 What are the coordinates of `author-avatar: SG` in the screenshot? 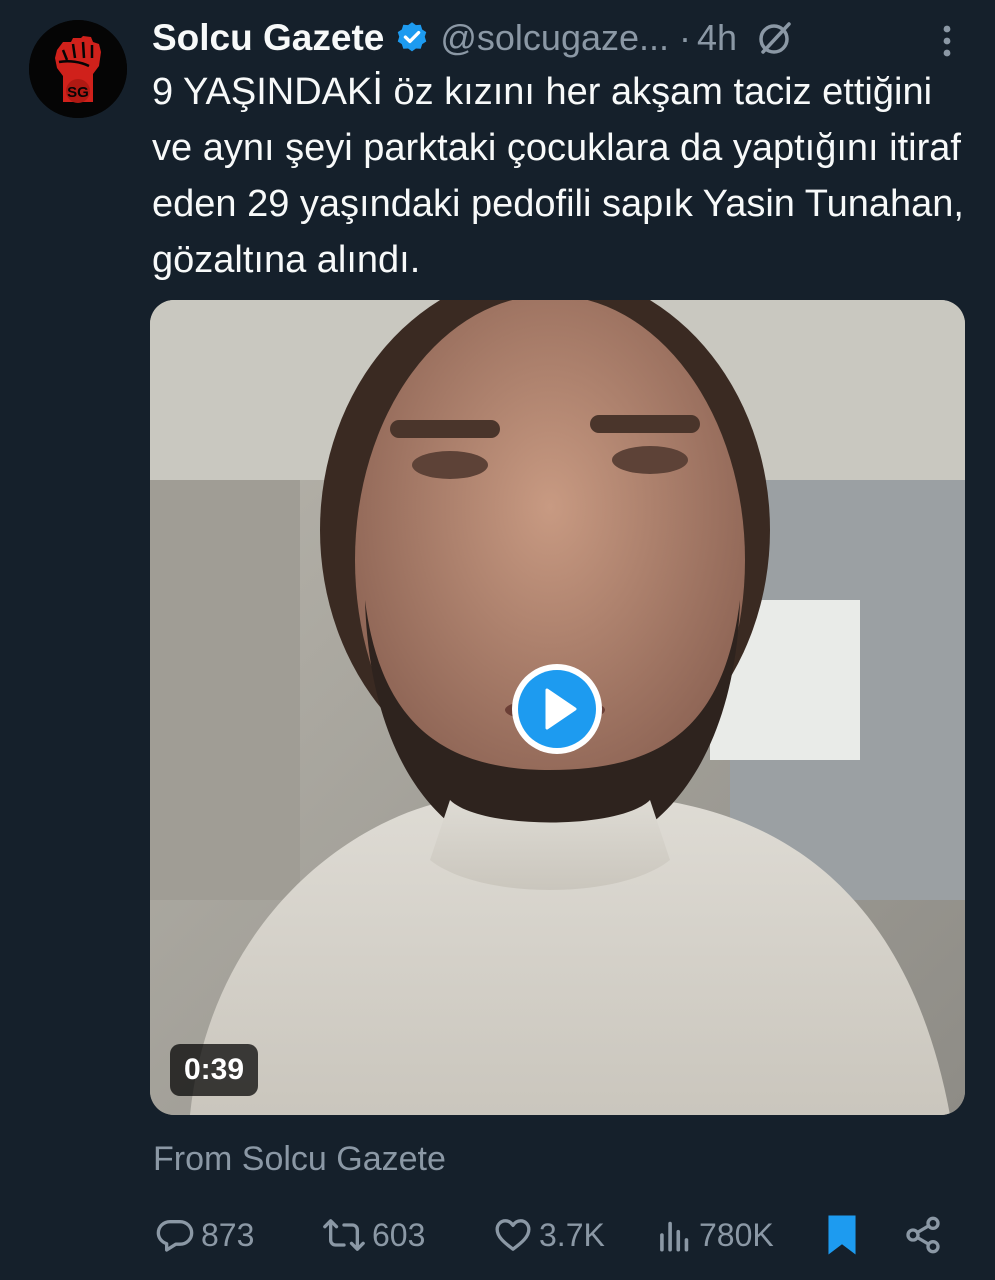 It's located at (78, 69).